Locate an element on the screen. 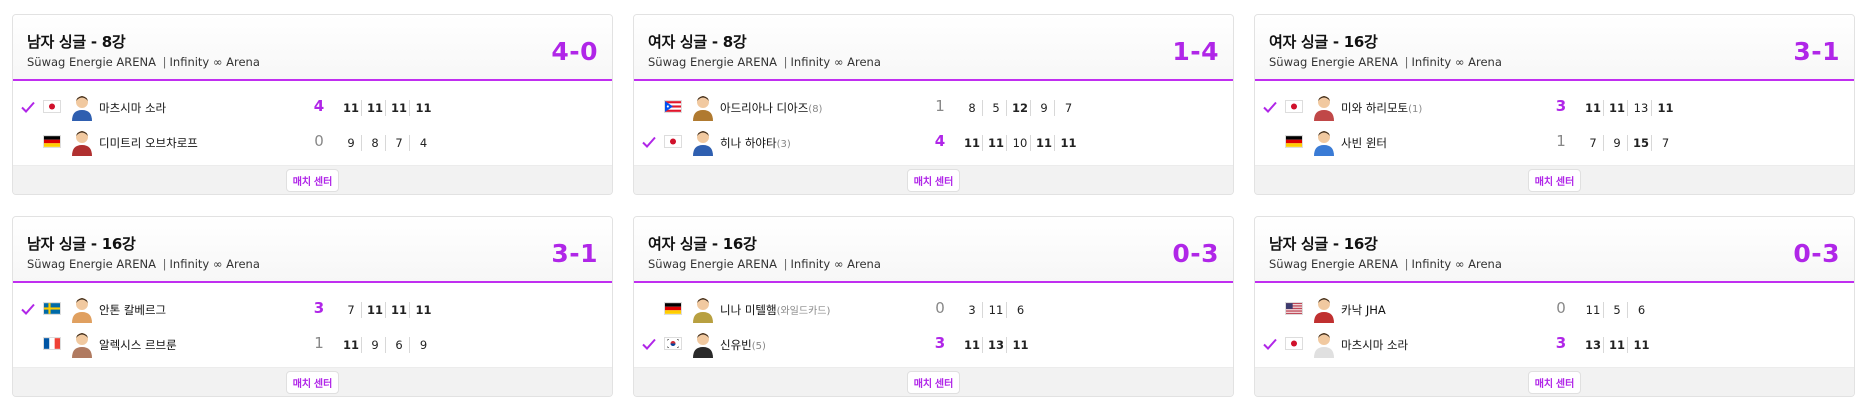  player-list: 아드리아나 디아즈(8) 1 8 5 12 9 7 히나 하야타(3) 4 11 11 10 11 11 is located at coordinates (933, 123).